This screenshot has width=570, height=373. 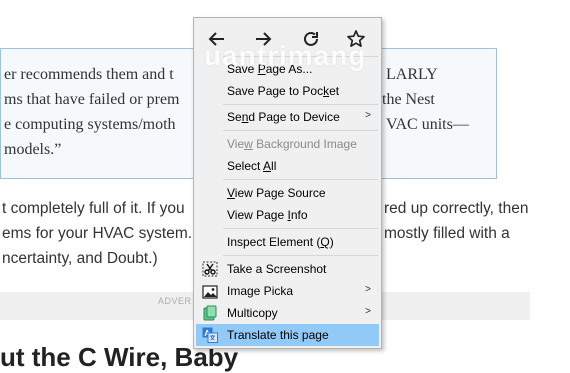 I want to click on multicopy-item: Multicopy >, so click(x=287, y=313).